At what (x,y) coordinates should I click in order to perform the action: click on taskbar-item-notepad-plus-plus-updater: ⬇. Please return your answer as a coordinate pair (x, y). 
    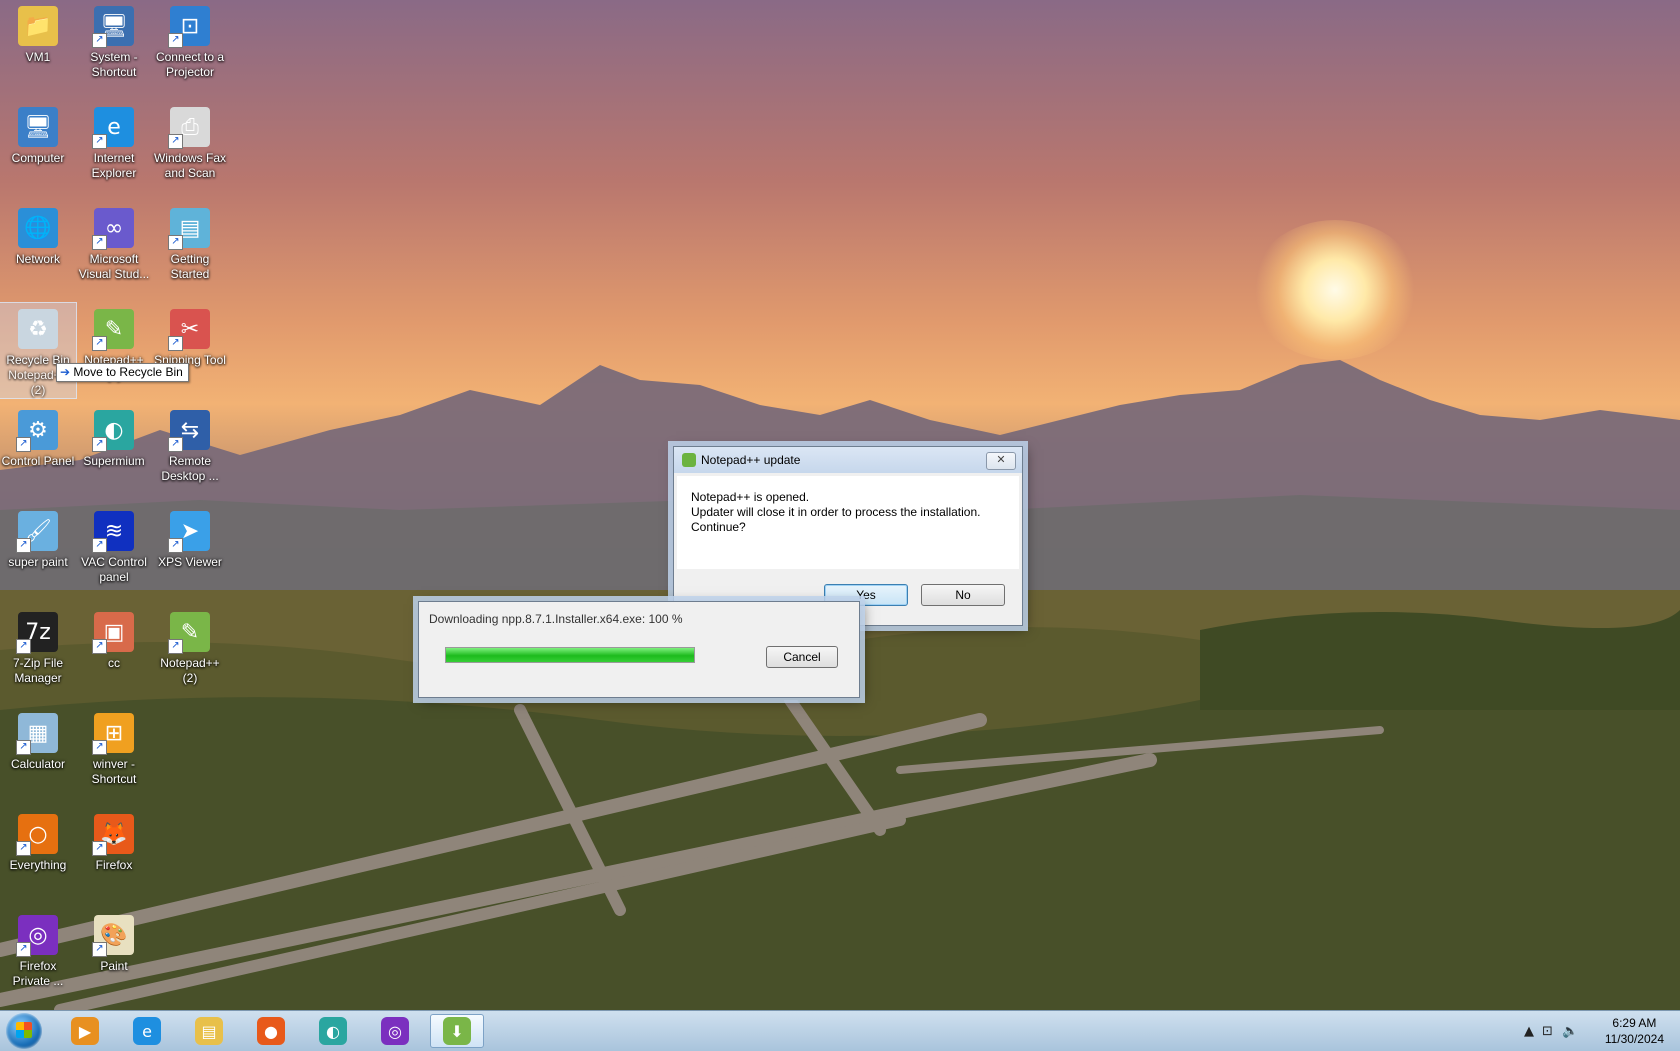
    Looking at the image, I should click on (457, 1031).